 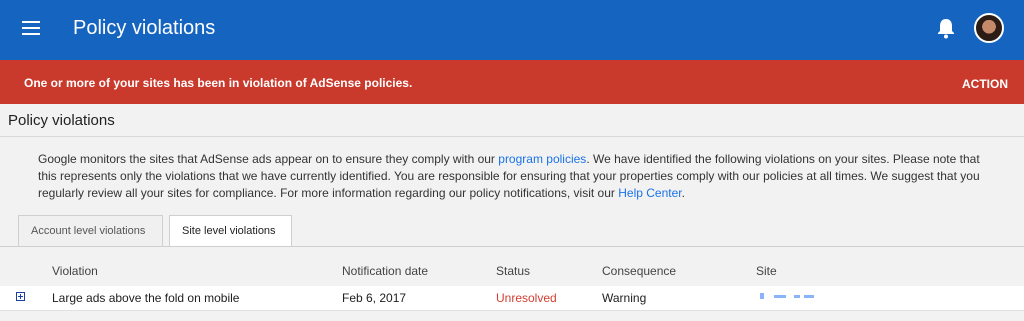 I want to click on status-cell: Unresolved, so click(x=526, y=298).